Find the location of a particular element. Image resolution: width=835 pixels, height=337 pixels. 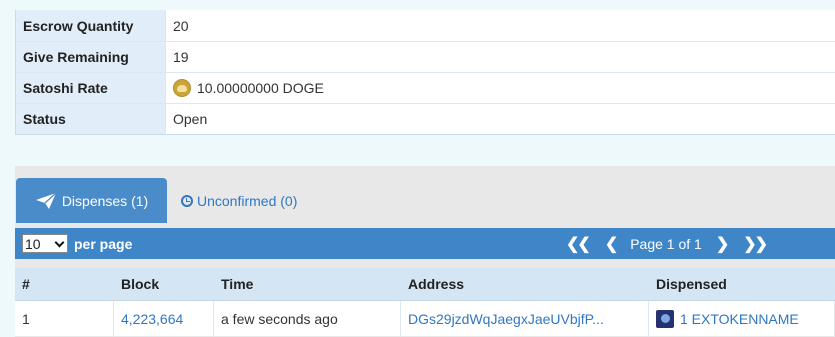

info-value: 20 is located at coordinates (500, 25).